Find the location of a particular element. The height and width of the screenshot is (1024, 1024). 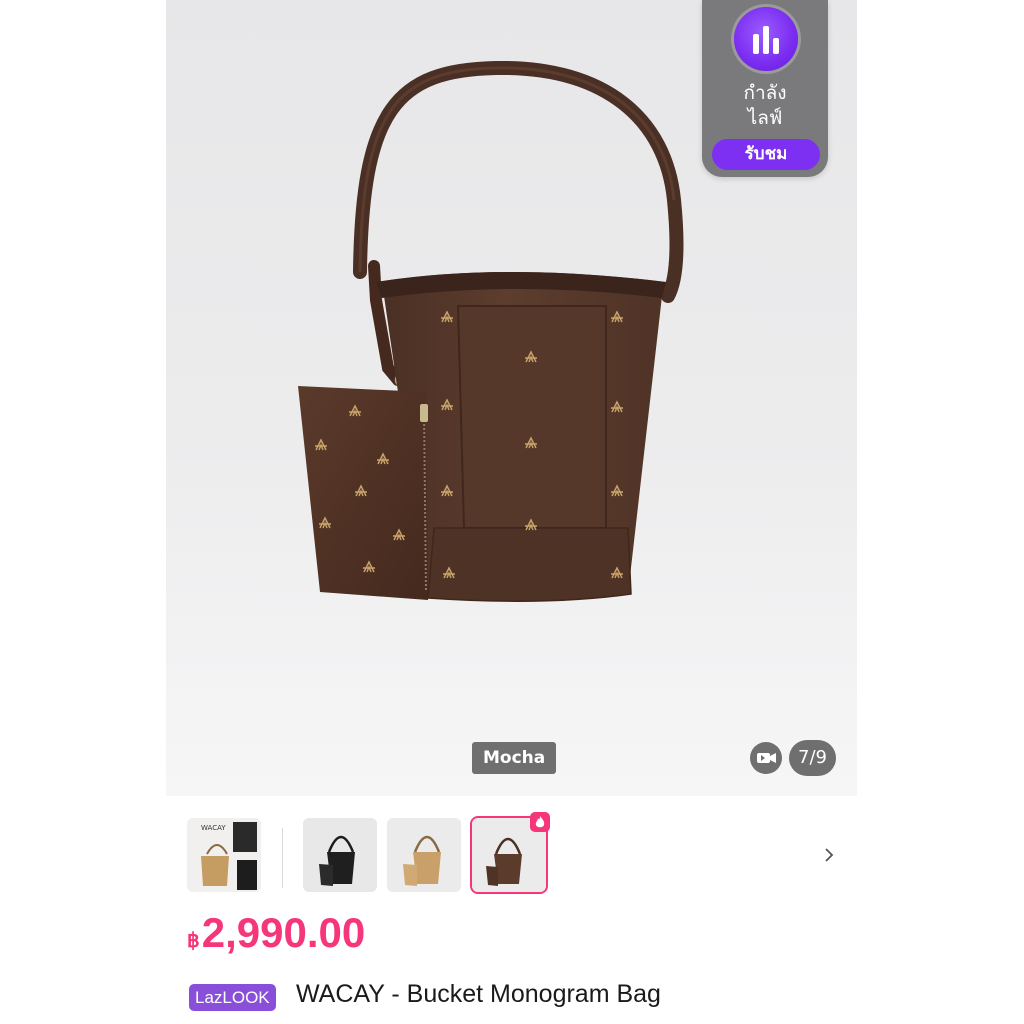

currency-symbol: ฿ is located at coordinates (193, 941).